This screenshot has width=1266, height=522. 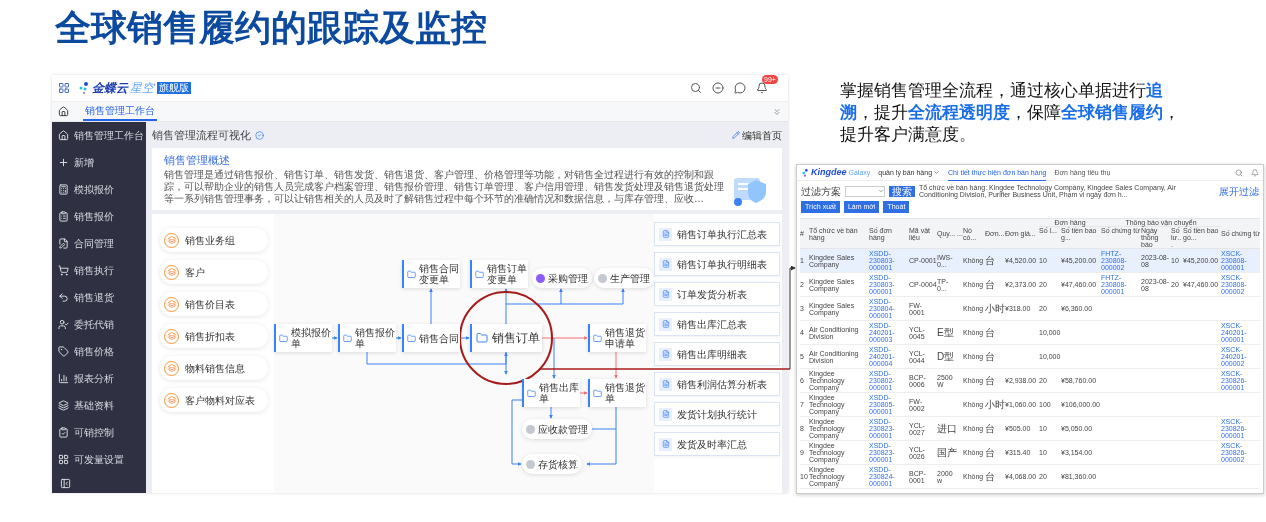 I want to click on sidebar-item: 基础资料, so click(x=99, y=405).